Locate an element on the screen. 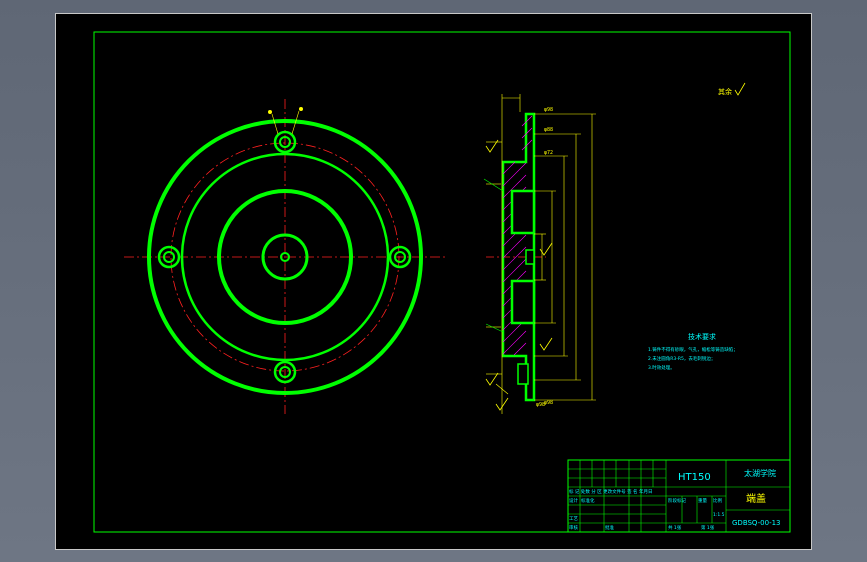 Image resolution: width=867 pixels, height=562 pixels. svg-text: HT150 is located at coordinates (694, 477).